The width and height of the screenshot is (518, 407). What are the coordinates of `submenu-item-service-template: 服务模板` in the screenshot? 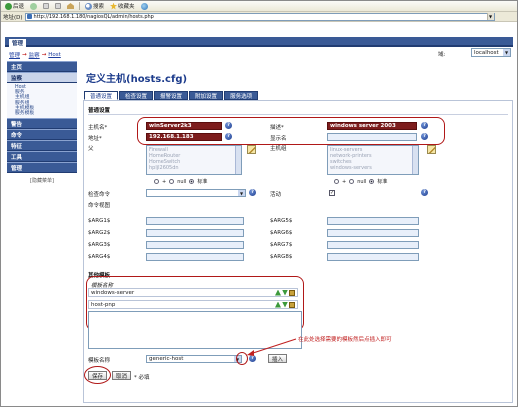 It's located at (46, 113).